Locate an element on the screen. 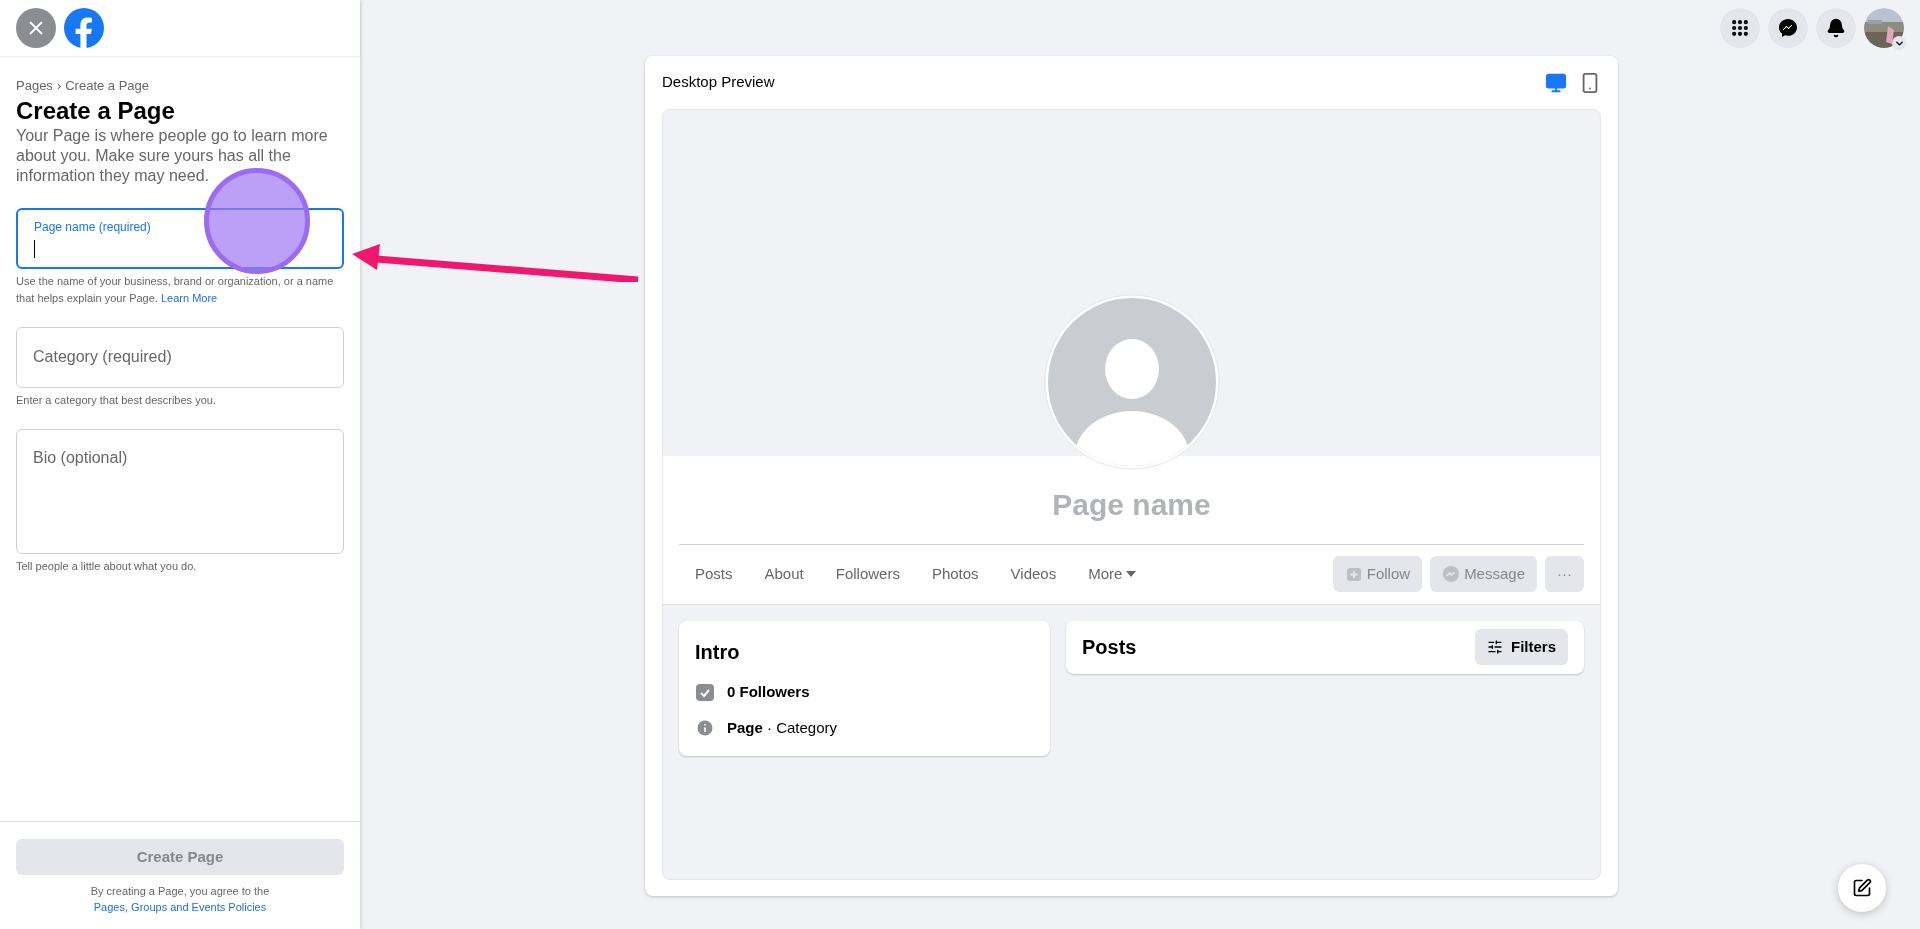 The width and height of the screenshot is (1920, 929). new-message-button is located at coordinates (1862, 888).